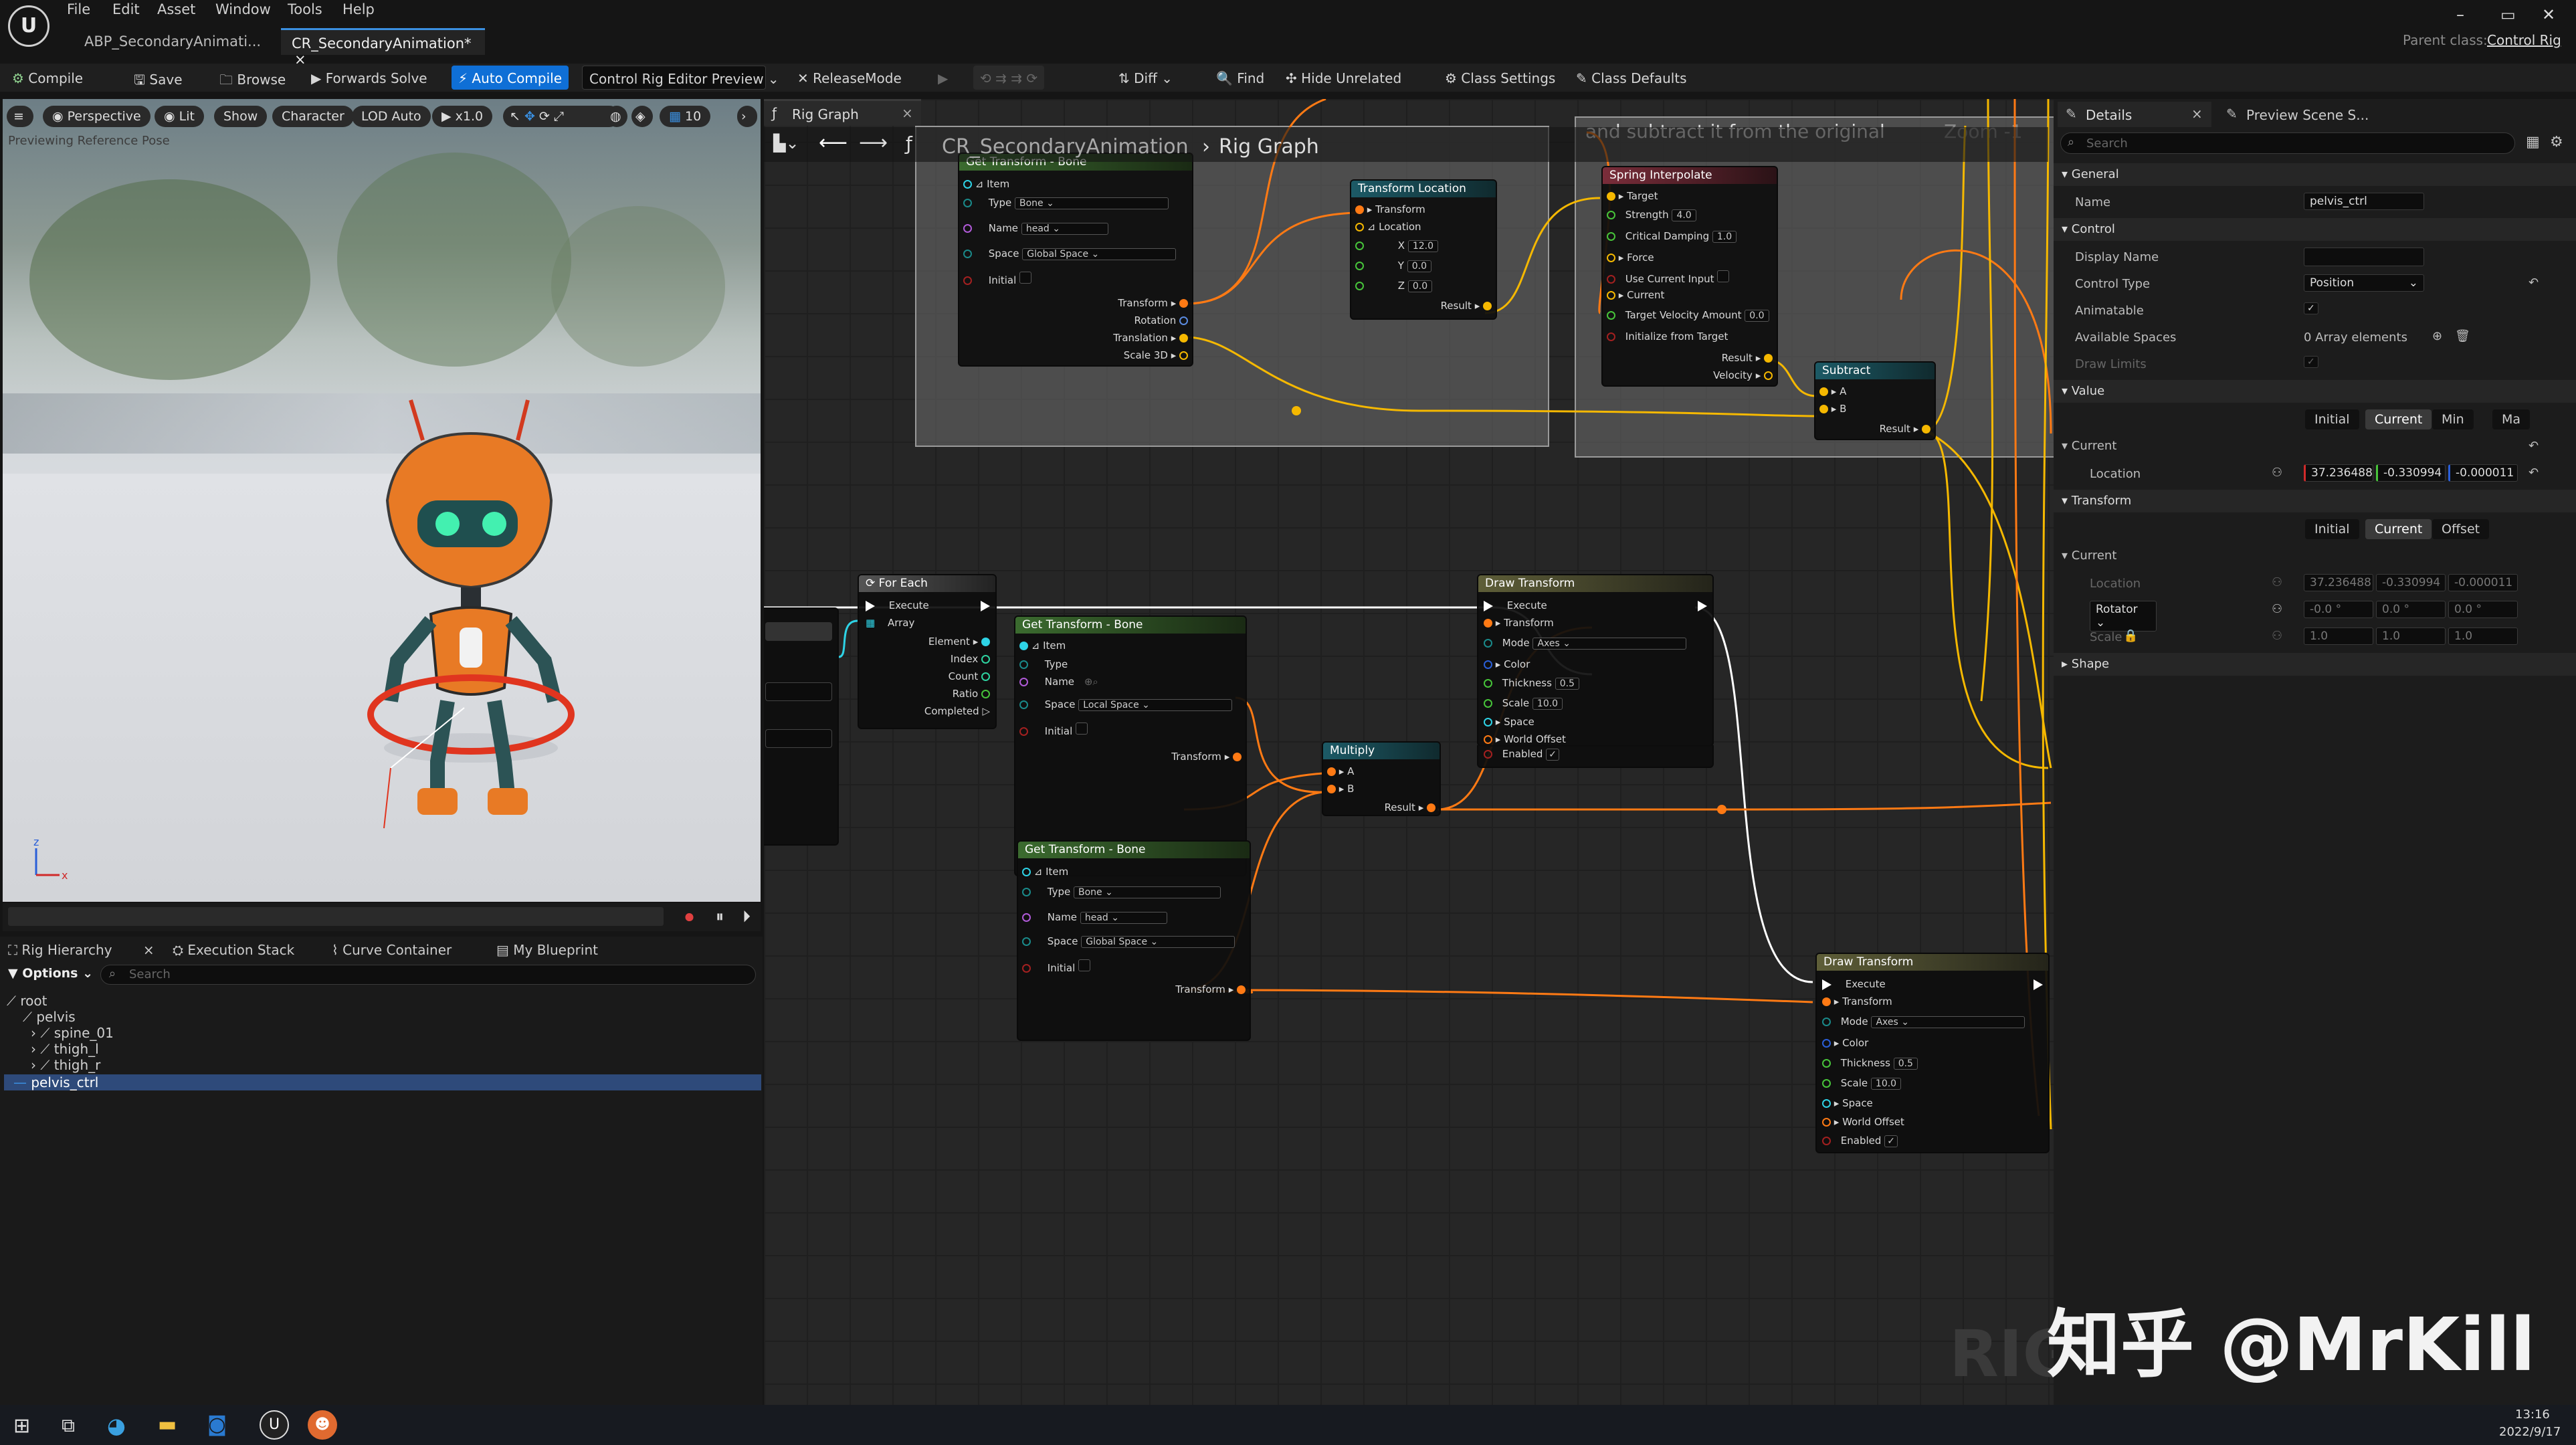 The width and height of the screenshot is (2576, 1445). I want to click on scale-x-field: 1.0, so click(2338, 637).